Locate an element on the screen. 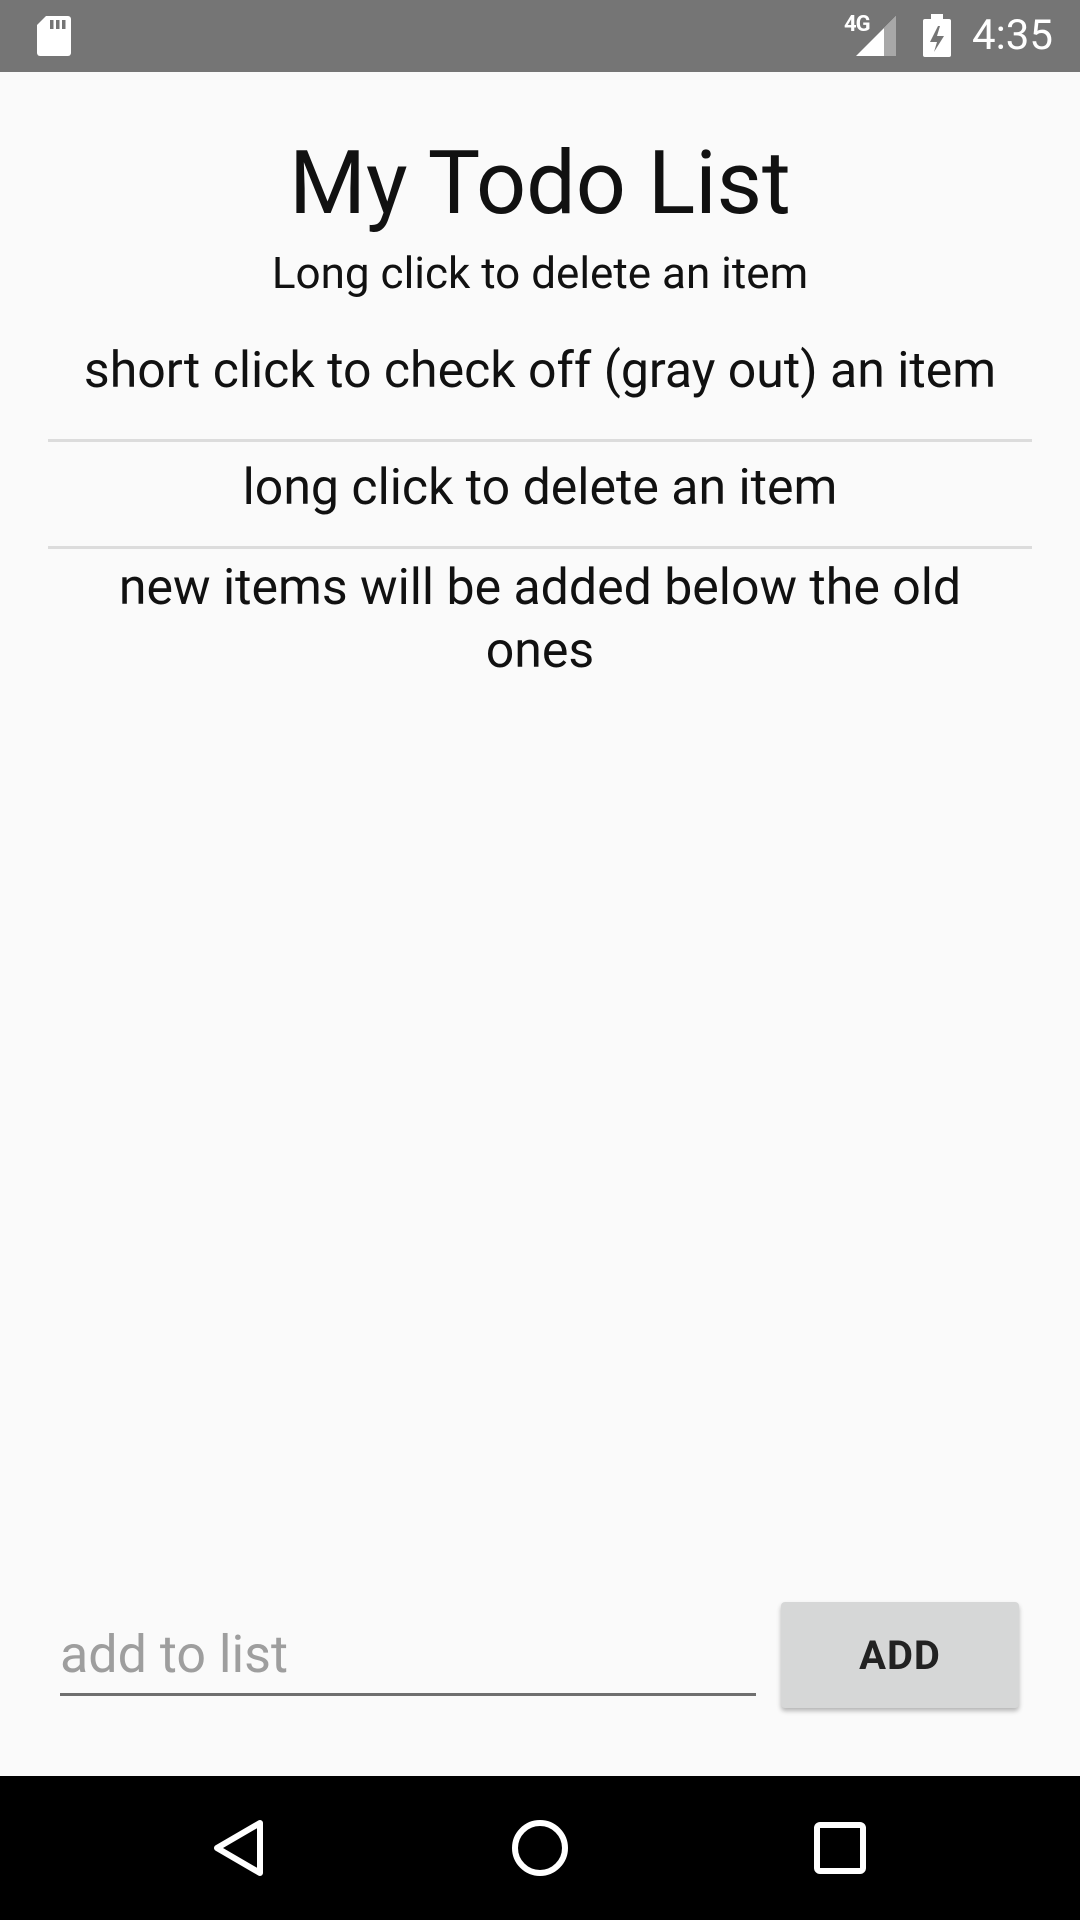  list-item: long click to delete an item is located at coordinates (540, 495).